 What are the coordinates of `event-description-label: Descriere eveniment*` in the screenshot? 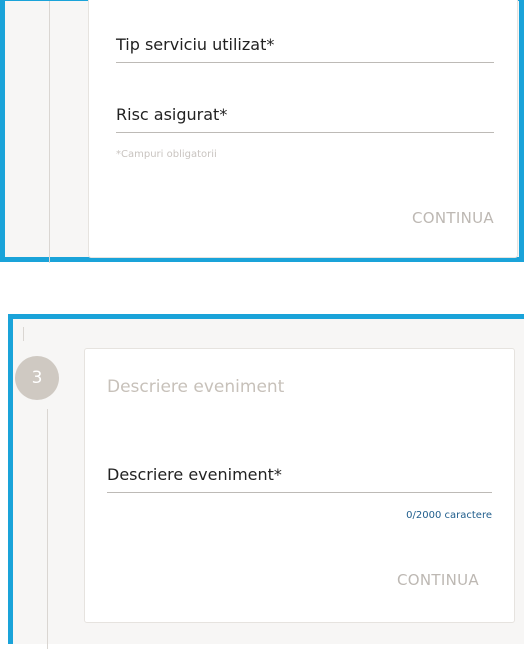 It's located at (194, 474).